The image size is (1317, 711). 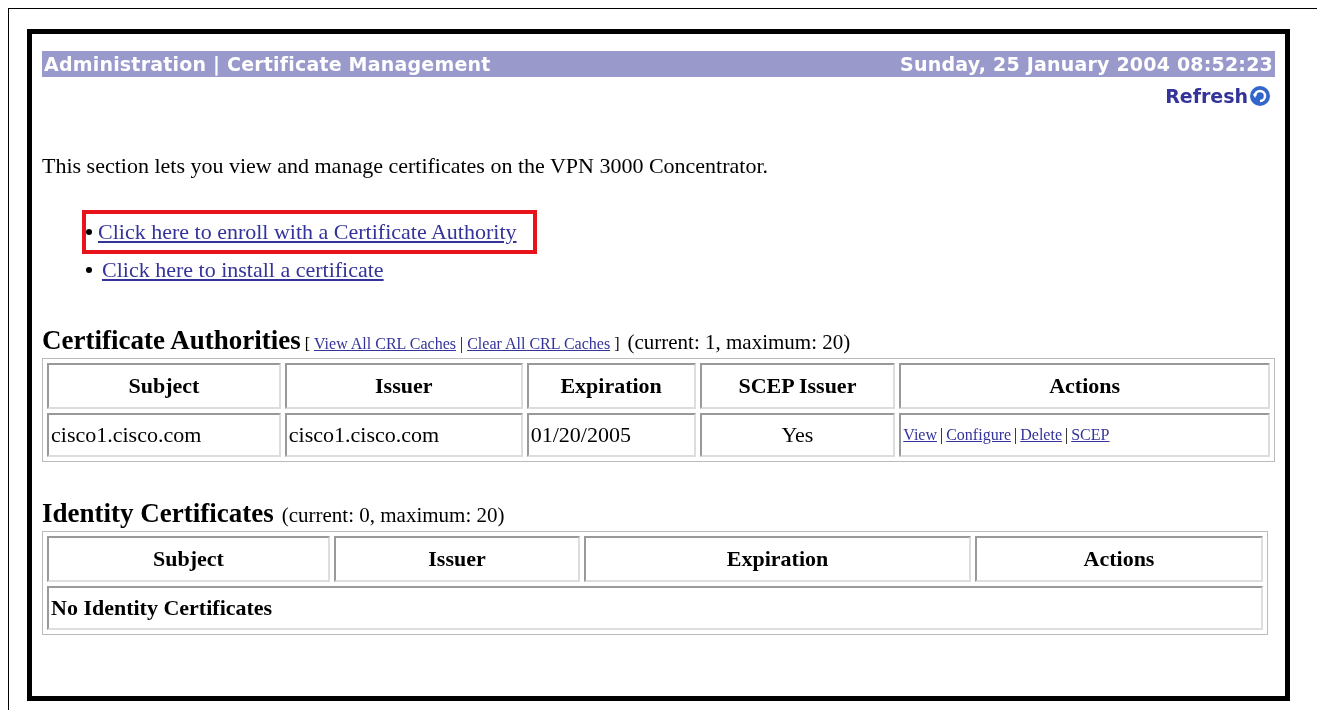 What do you see at coordinates (385, 344) in the screenshot?
I see `link: View All CRL Caches` at bounding box center [385, 344].